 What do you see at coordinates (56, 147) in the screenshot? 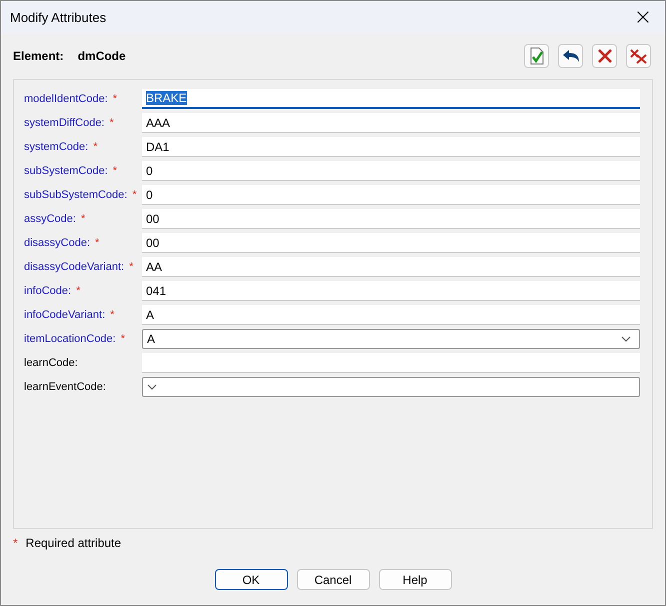
I see `attribute-label: systemCode:` at bounding box center [56, 147].